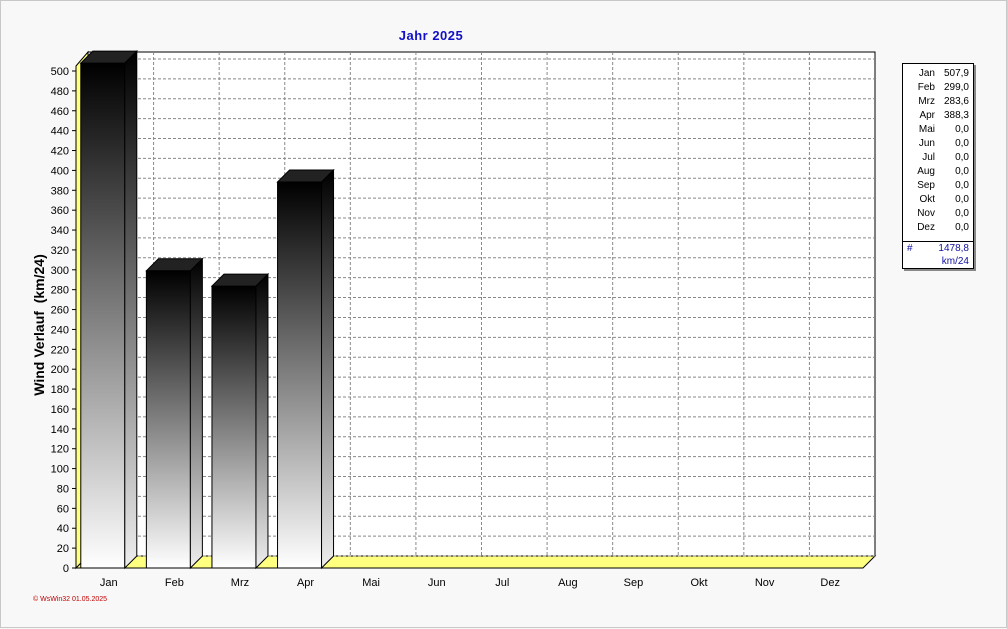 This screenshot has height=629, width=1007. Describe the element at coordinates (938, 130) in the screenshot. I see `legend-row: Mai 0,0` at that location.